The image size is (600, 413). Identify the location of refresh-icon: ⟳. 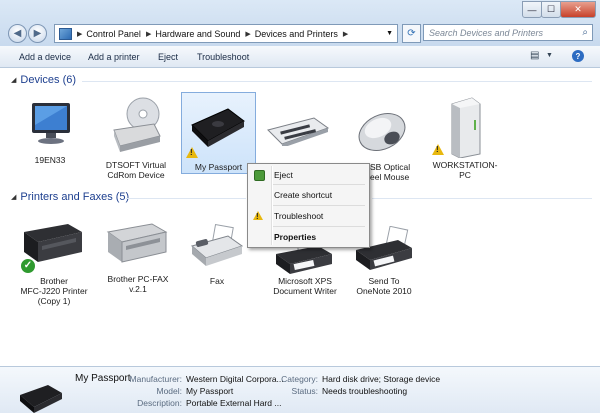
(411, 33).